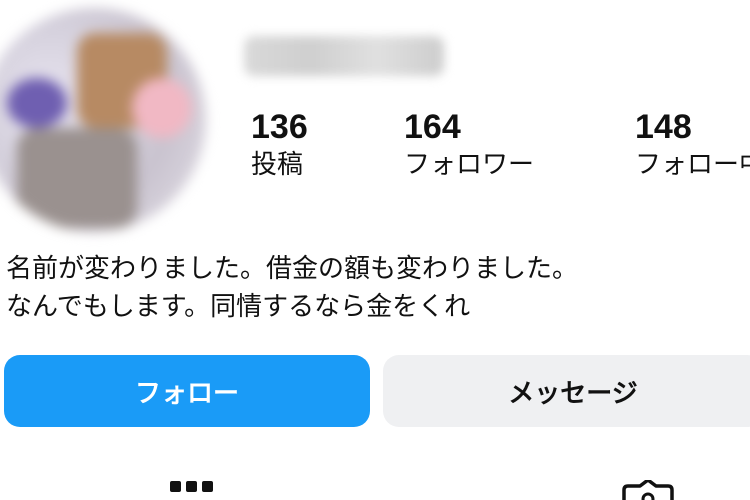 Image resolution: width=750 pixels, height=500 pixels. Describe the element at coordinates (432, 127) in the screenshot. I see `followers-count: 164` at that location.